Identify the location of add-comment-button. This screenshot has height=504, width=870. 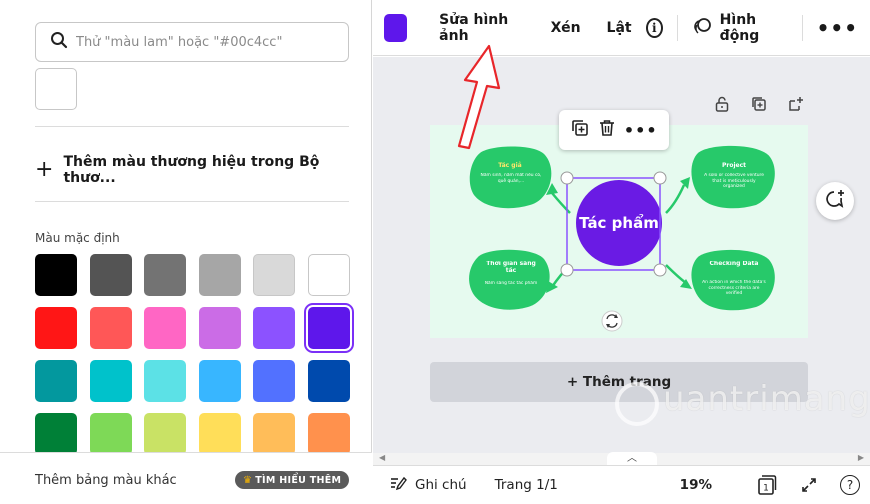
(835, 201).